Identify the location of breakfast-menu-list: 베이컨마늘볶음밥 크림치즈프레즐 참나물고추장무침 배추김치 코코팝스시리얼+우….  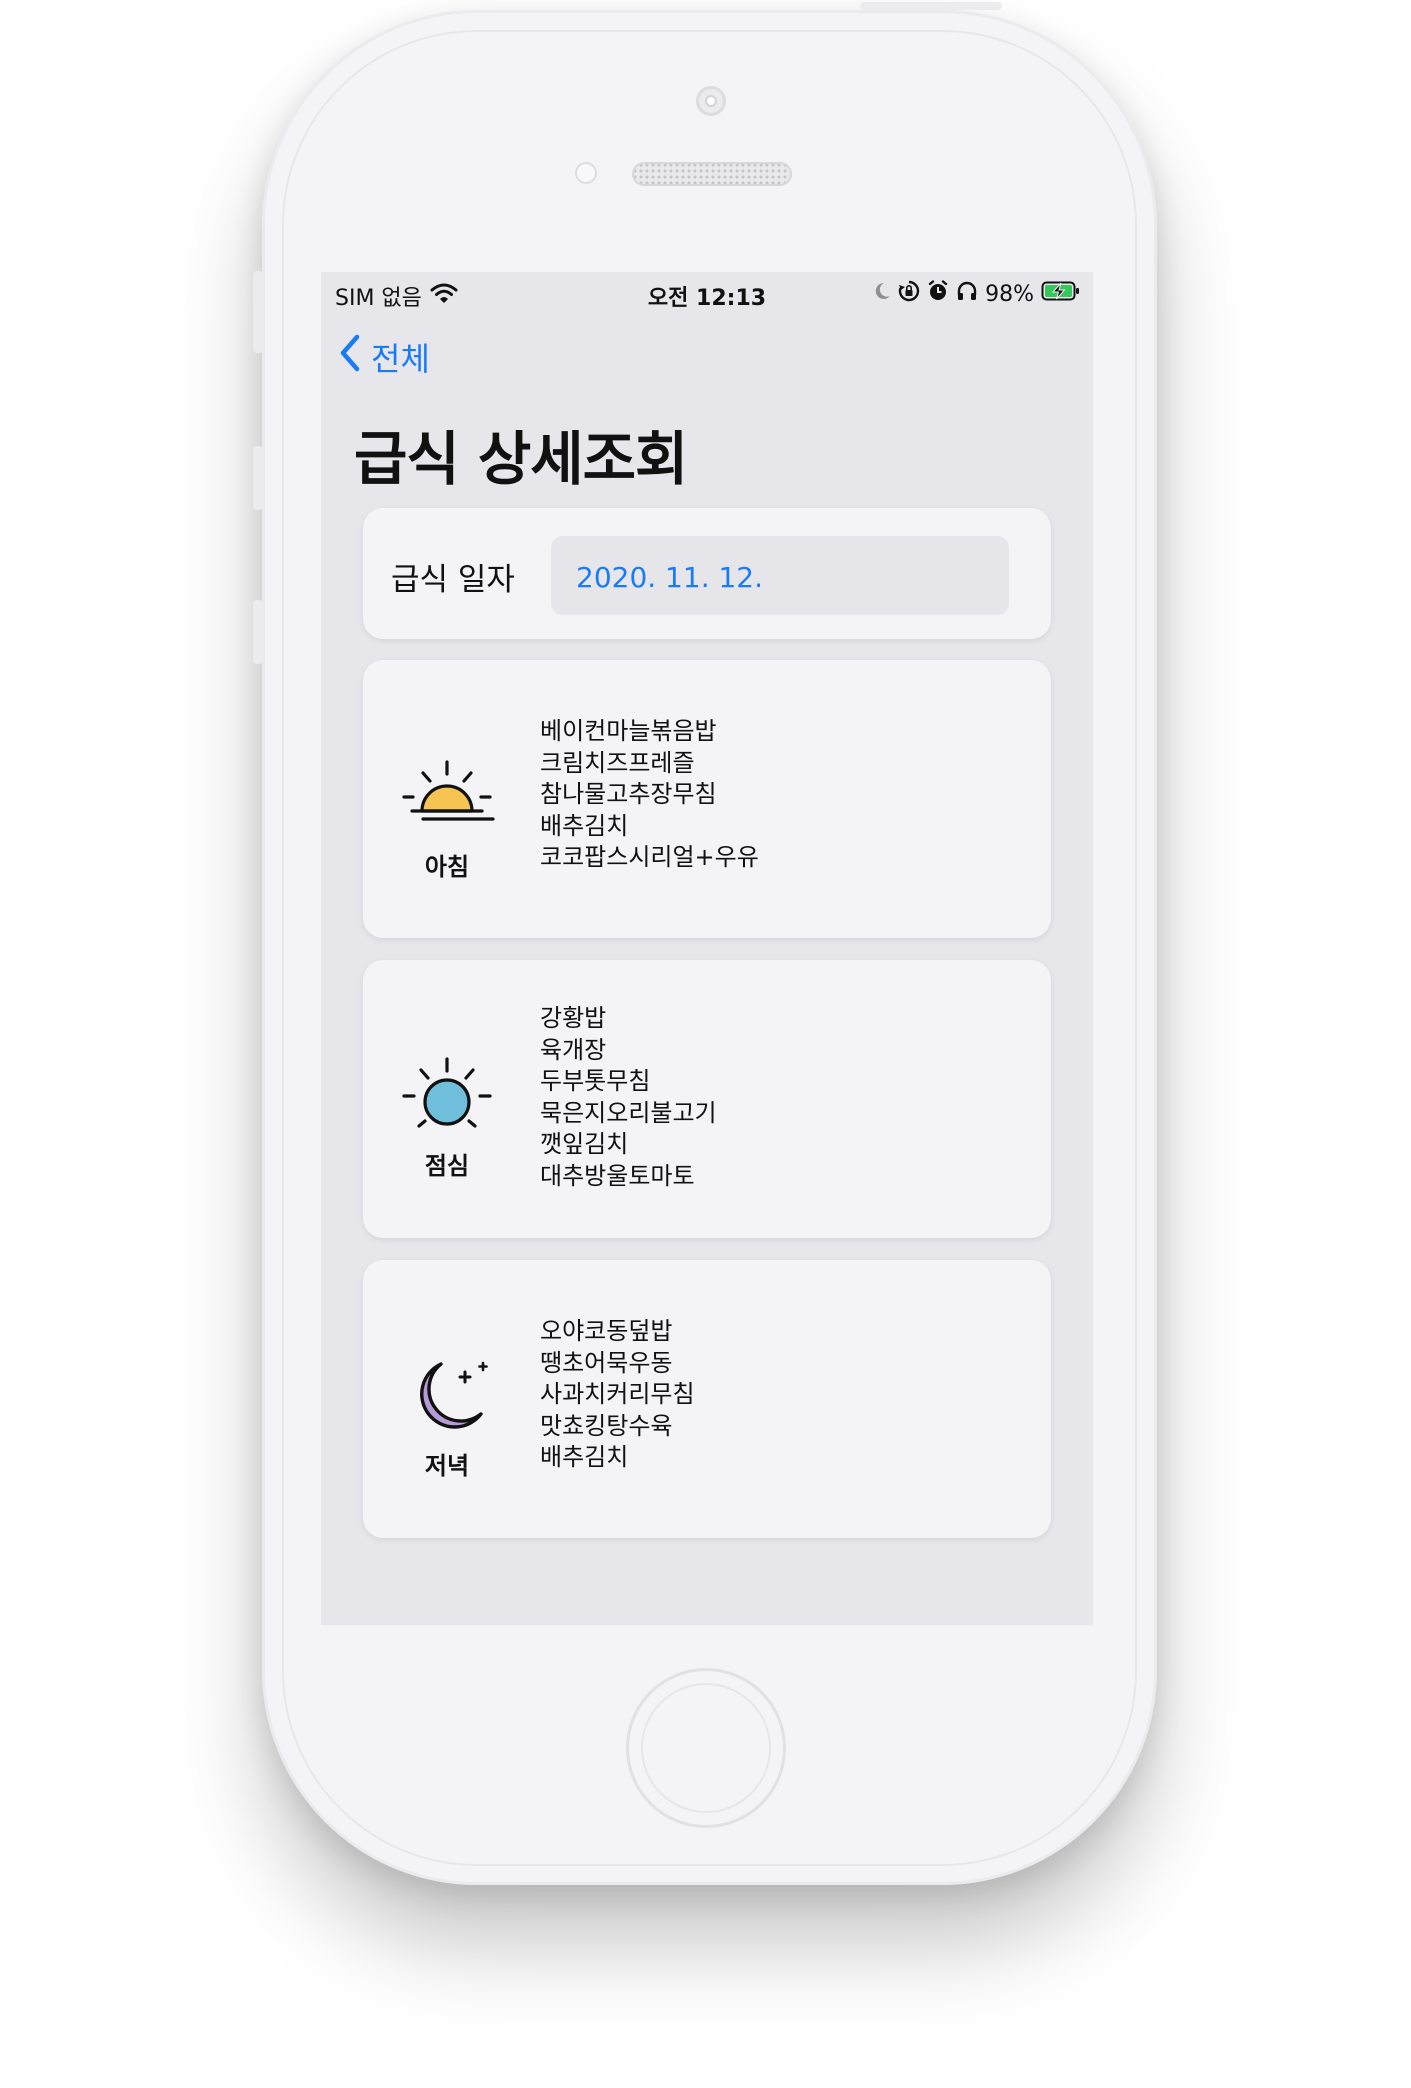
(649, 795).